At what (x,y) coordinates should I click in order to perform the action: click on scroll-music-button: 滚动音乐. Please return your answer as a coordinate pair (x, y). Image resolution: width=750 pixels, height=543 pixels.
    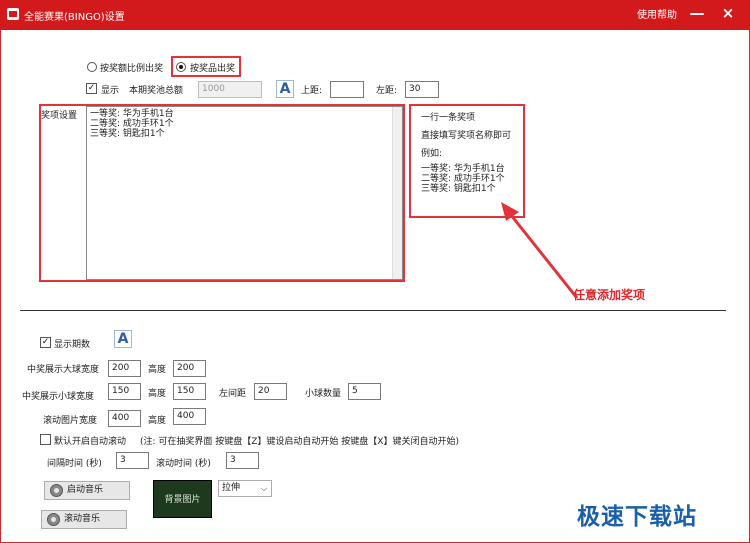
    Looking at the image, I should click on (84, 519).